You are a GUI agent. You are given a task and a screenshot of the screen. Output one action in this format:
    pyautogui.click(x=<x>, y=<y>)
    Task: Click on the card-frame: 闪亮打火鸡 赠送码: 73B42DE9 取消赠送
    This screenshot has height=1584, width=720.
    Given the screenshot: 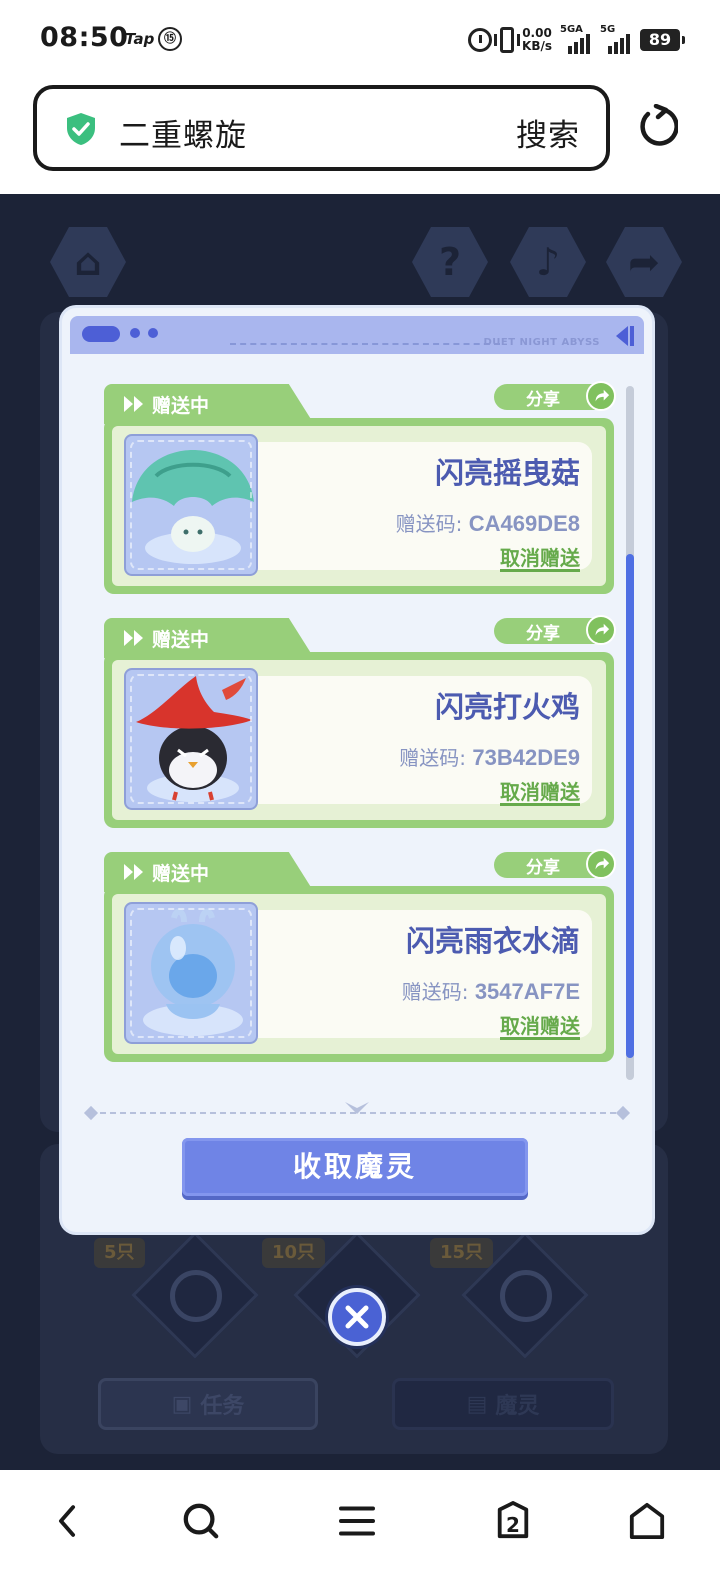 What is the action you would take?
    pyautogui.click(x=359, y=740)
    